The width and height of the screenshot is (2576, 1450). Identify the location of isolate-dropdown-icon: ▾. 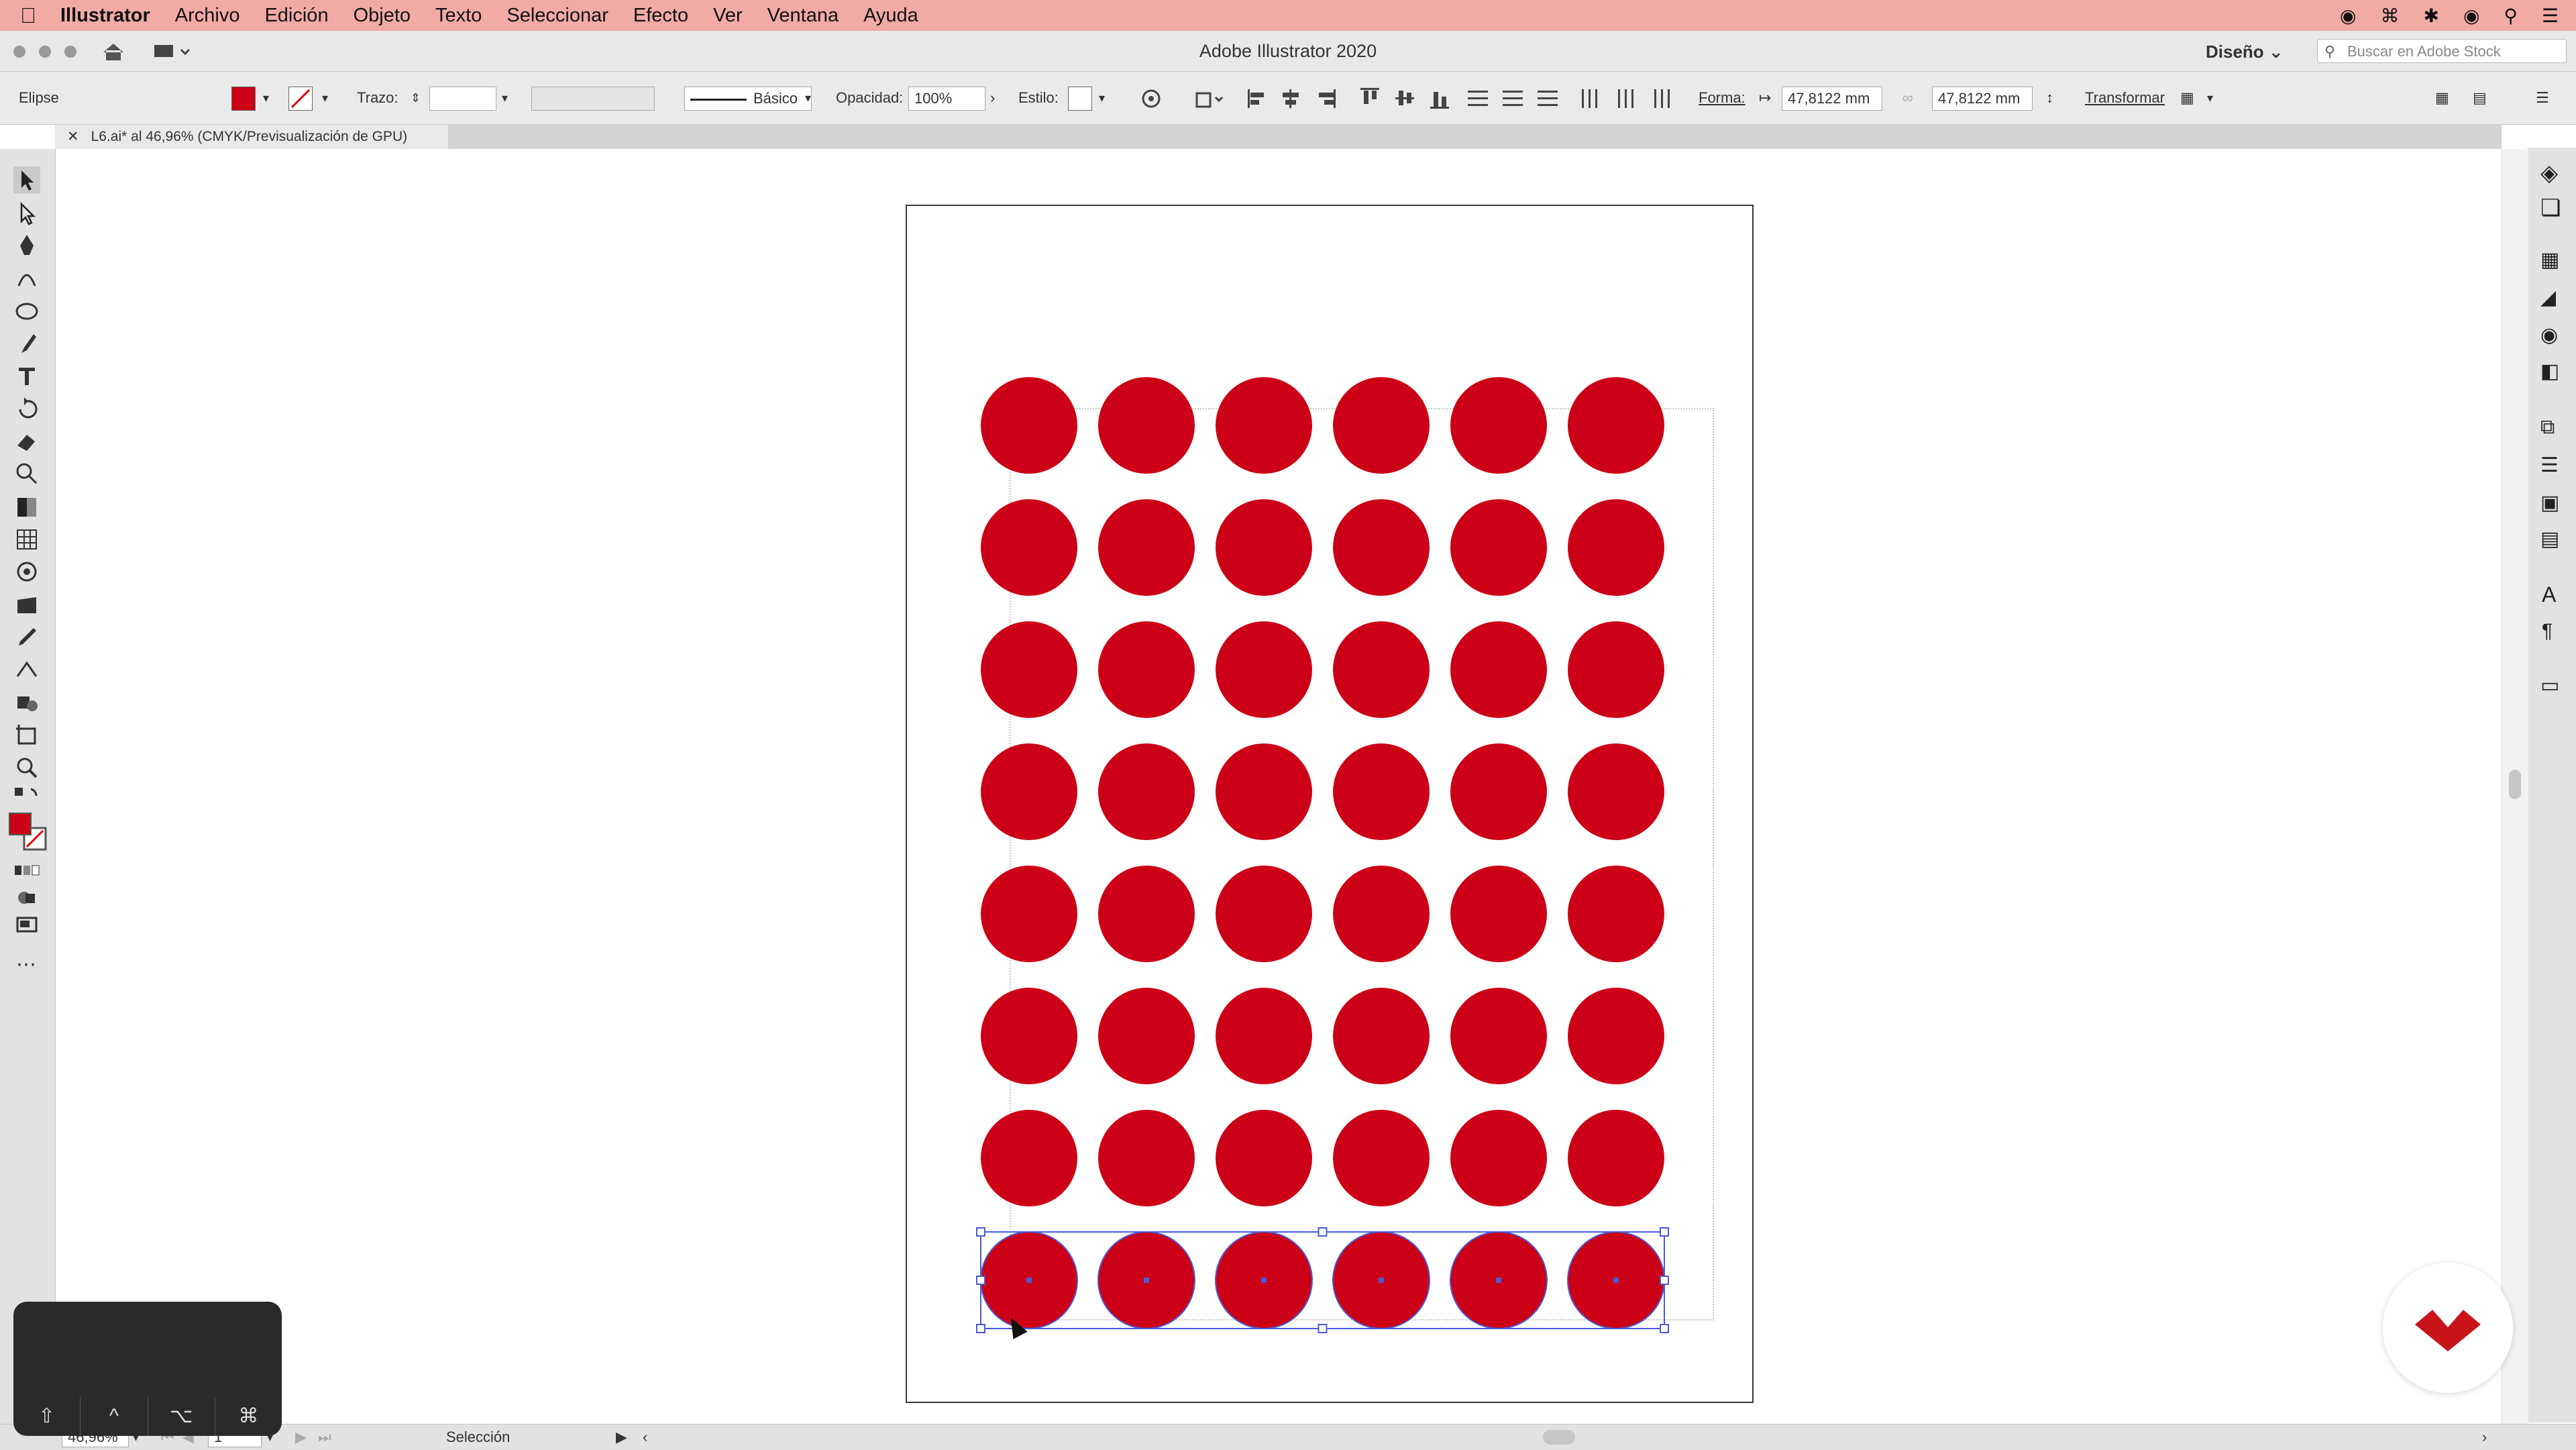
(2210, 98).